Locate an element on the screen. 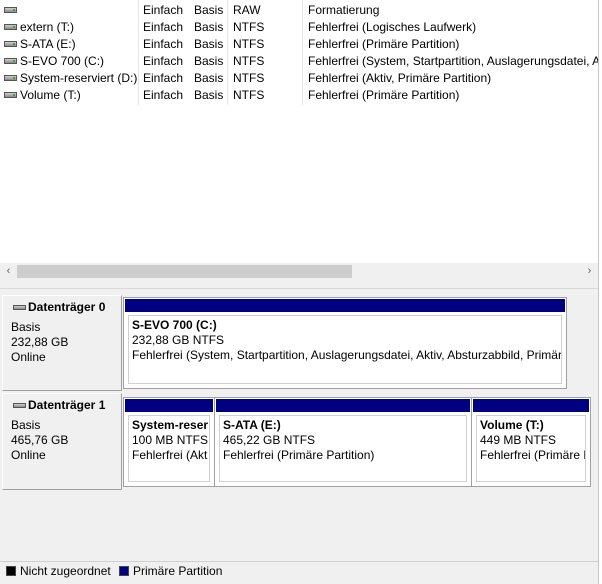  partition-size: 465,22 GB NTFS is located at coordinates (269, 440).